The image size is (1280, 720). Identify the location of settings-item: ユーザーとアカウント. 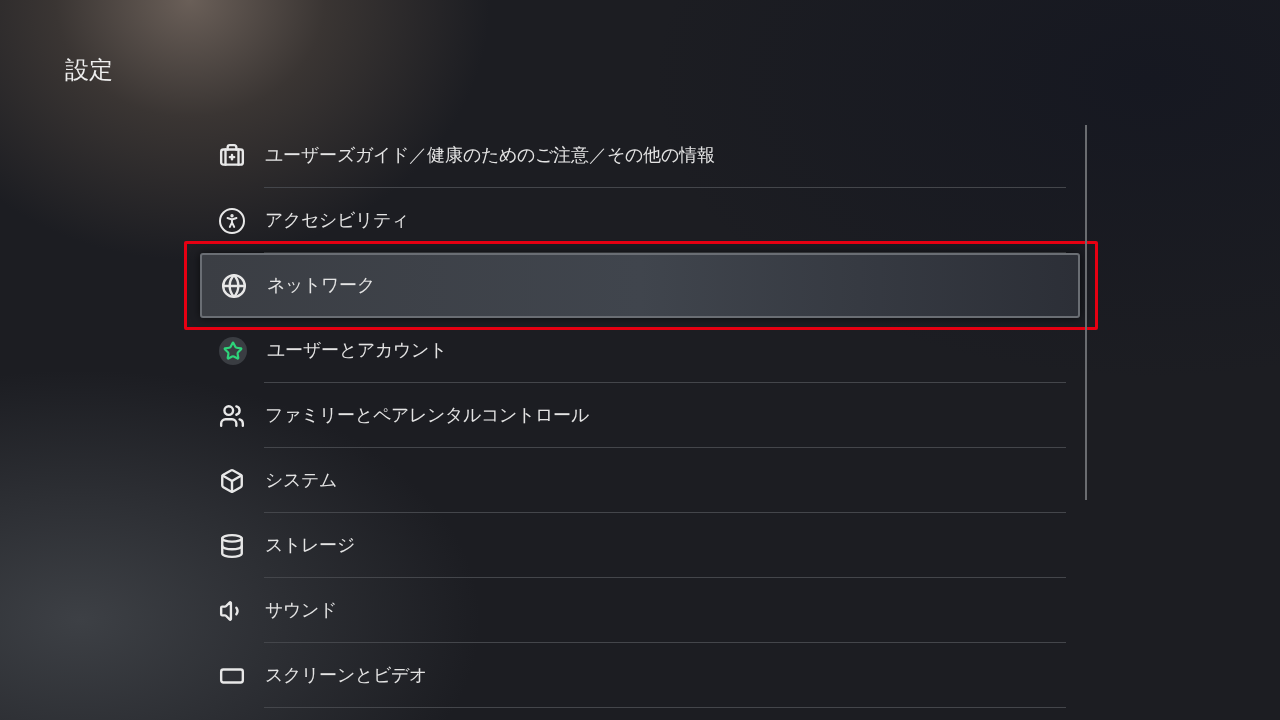
(640, 350).